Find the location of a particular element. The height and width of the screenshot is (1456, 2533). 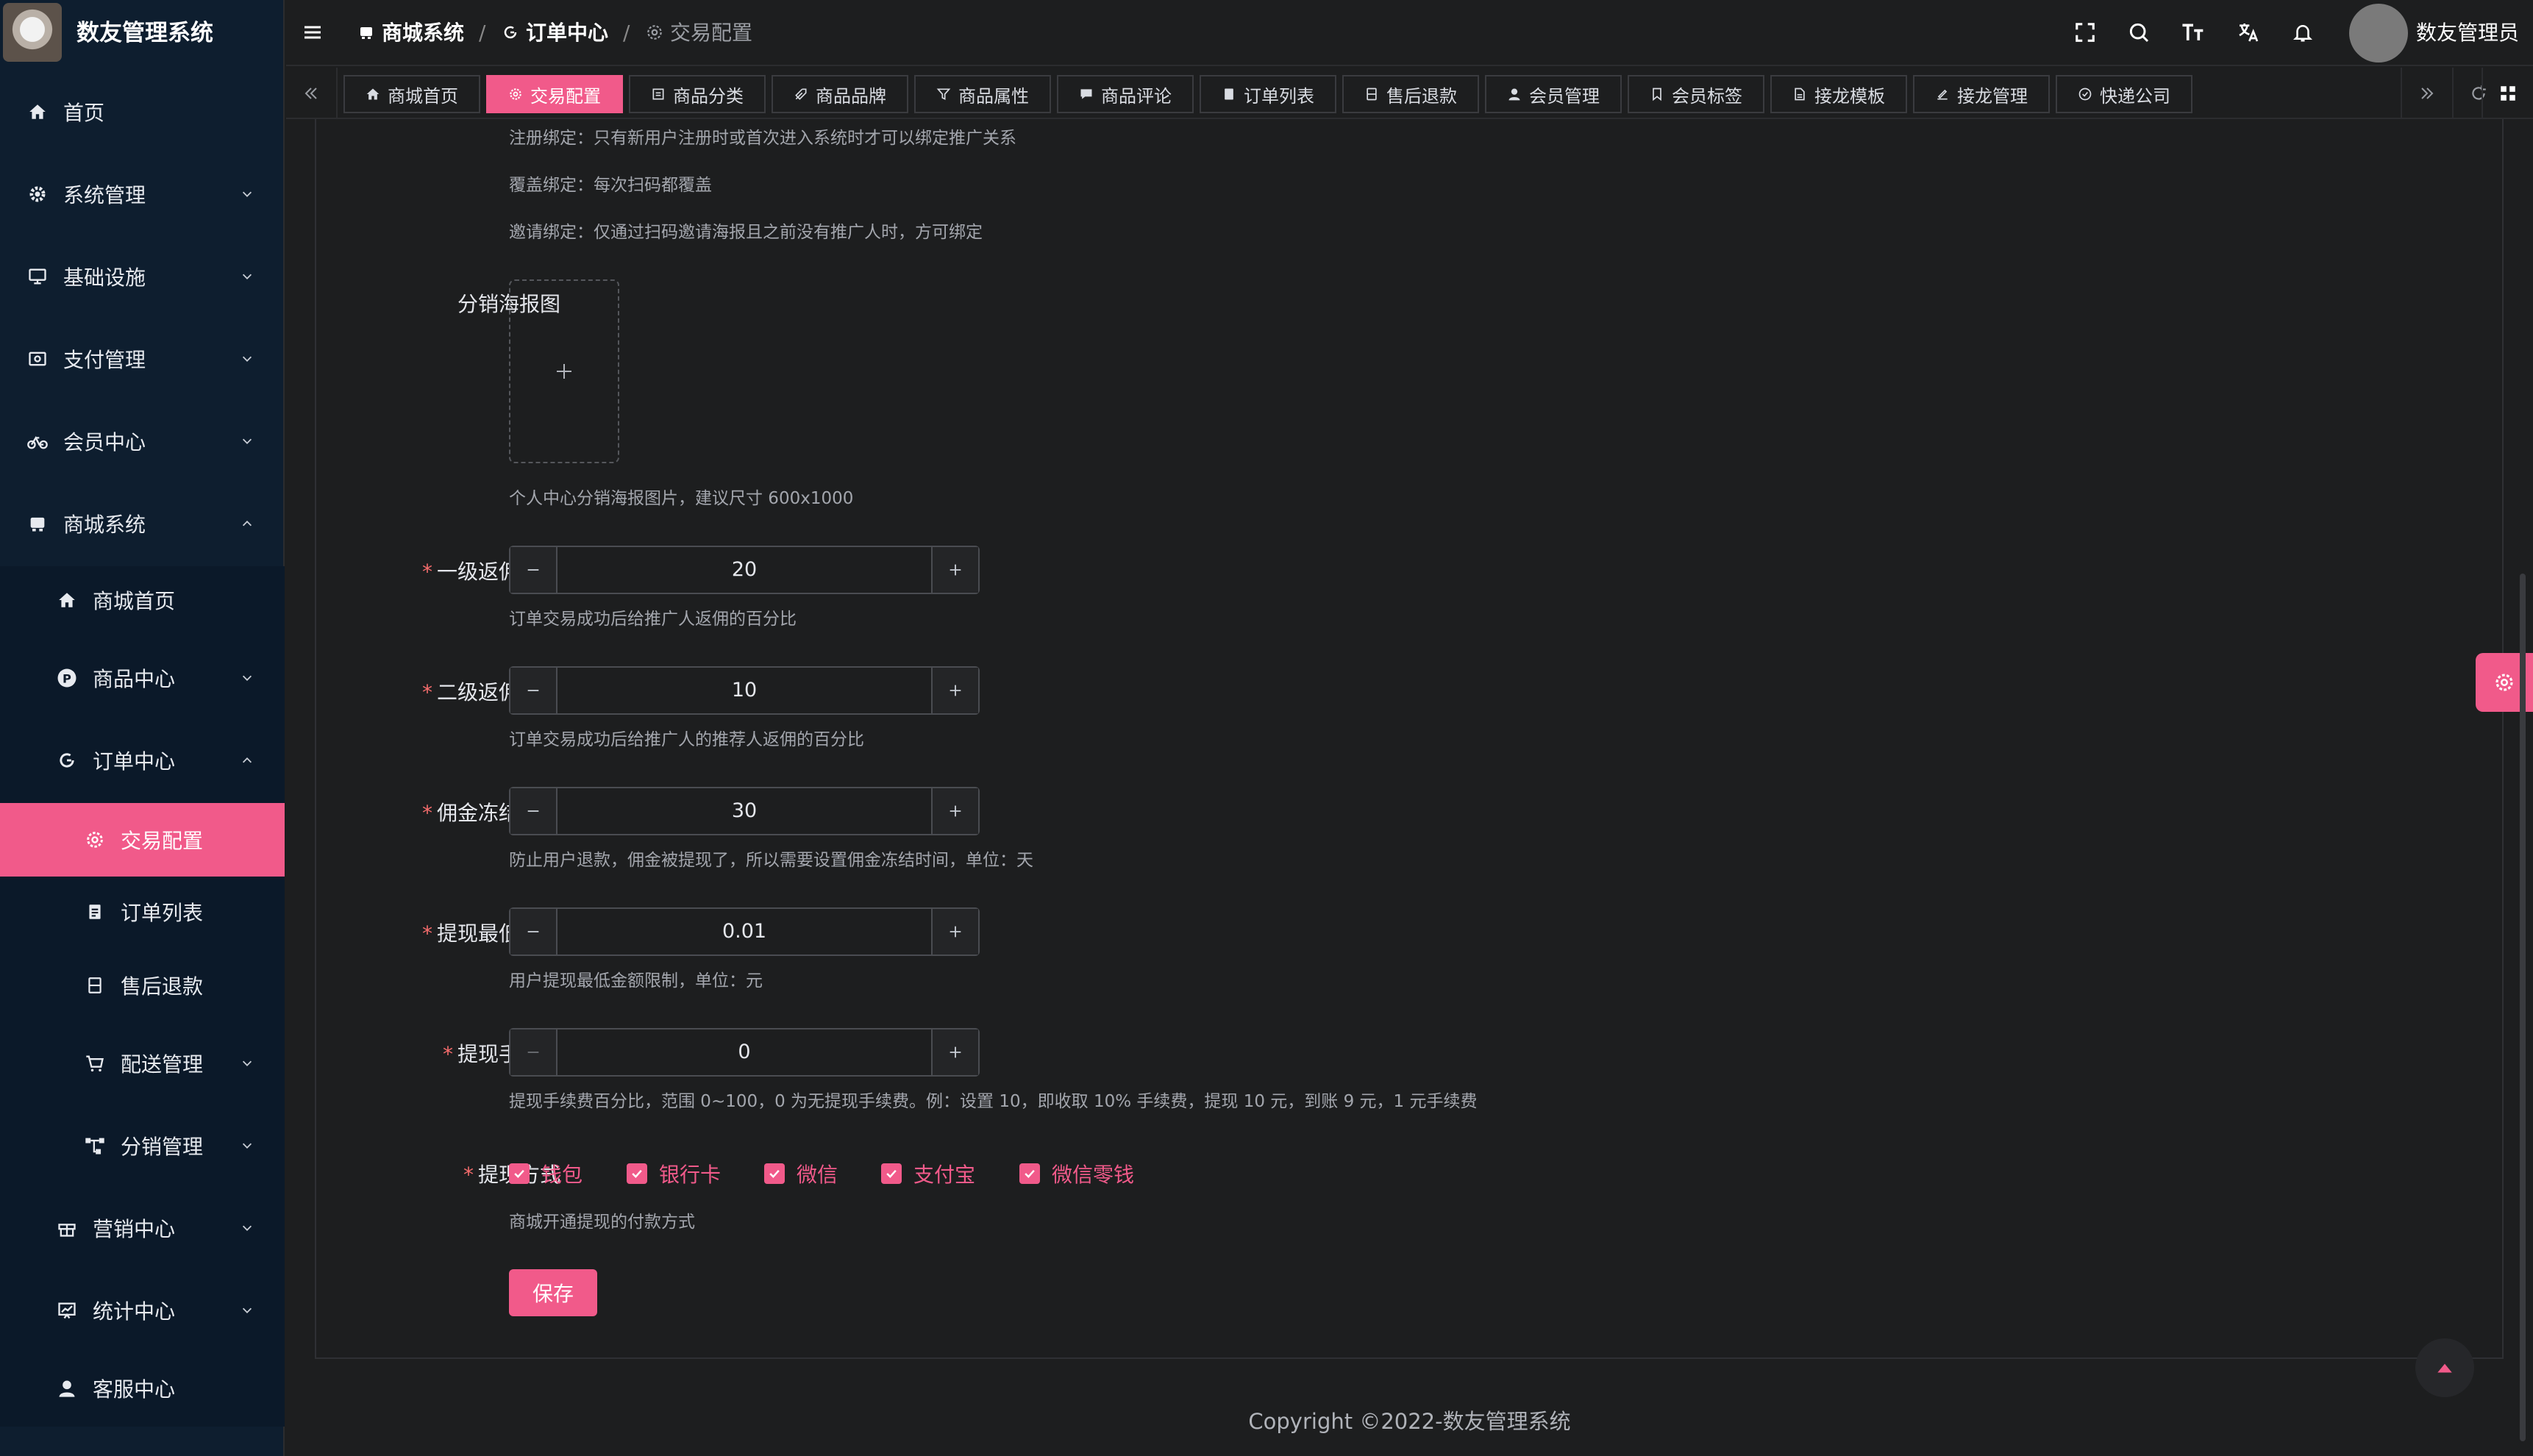

sidebar-item-refund: 售后退款 is located at coordinates (142, 985).